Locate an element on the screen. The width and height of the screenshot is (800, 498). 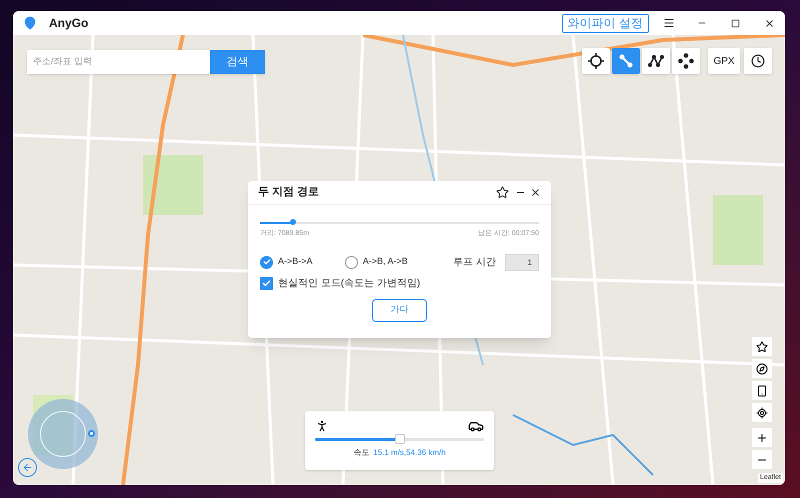
location-pin-logo-icon is located at coordinates (30, 23).